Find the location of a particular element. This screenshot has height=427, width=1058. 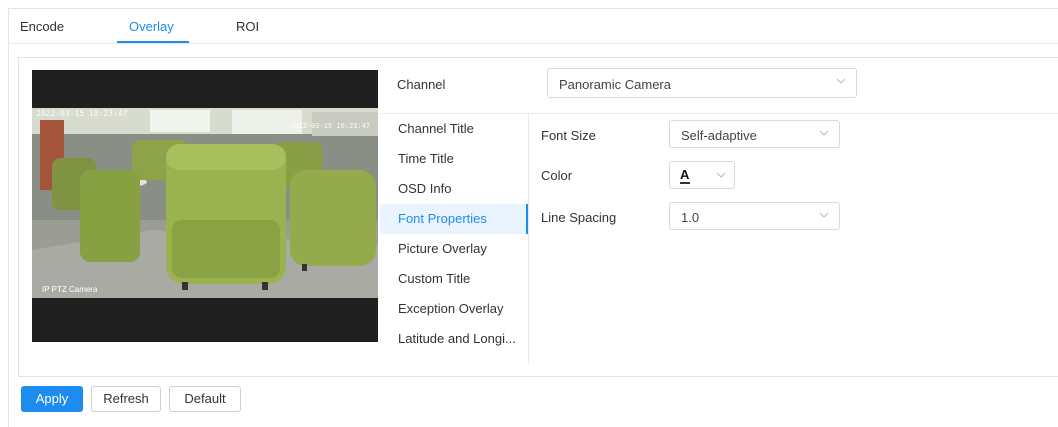

font-size-select: Self-adaptive is located at coordinates (754, 134).